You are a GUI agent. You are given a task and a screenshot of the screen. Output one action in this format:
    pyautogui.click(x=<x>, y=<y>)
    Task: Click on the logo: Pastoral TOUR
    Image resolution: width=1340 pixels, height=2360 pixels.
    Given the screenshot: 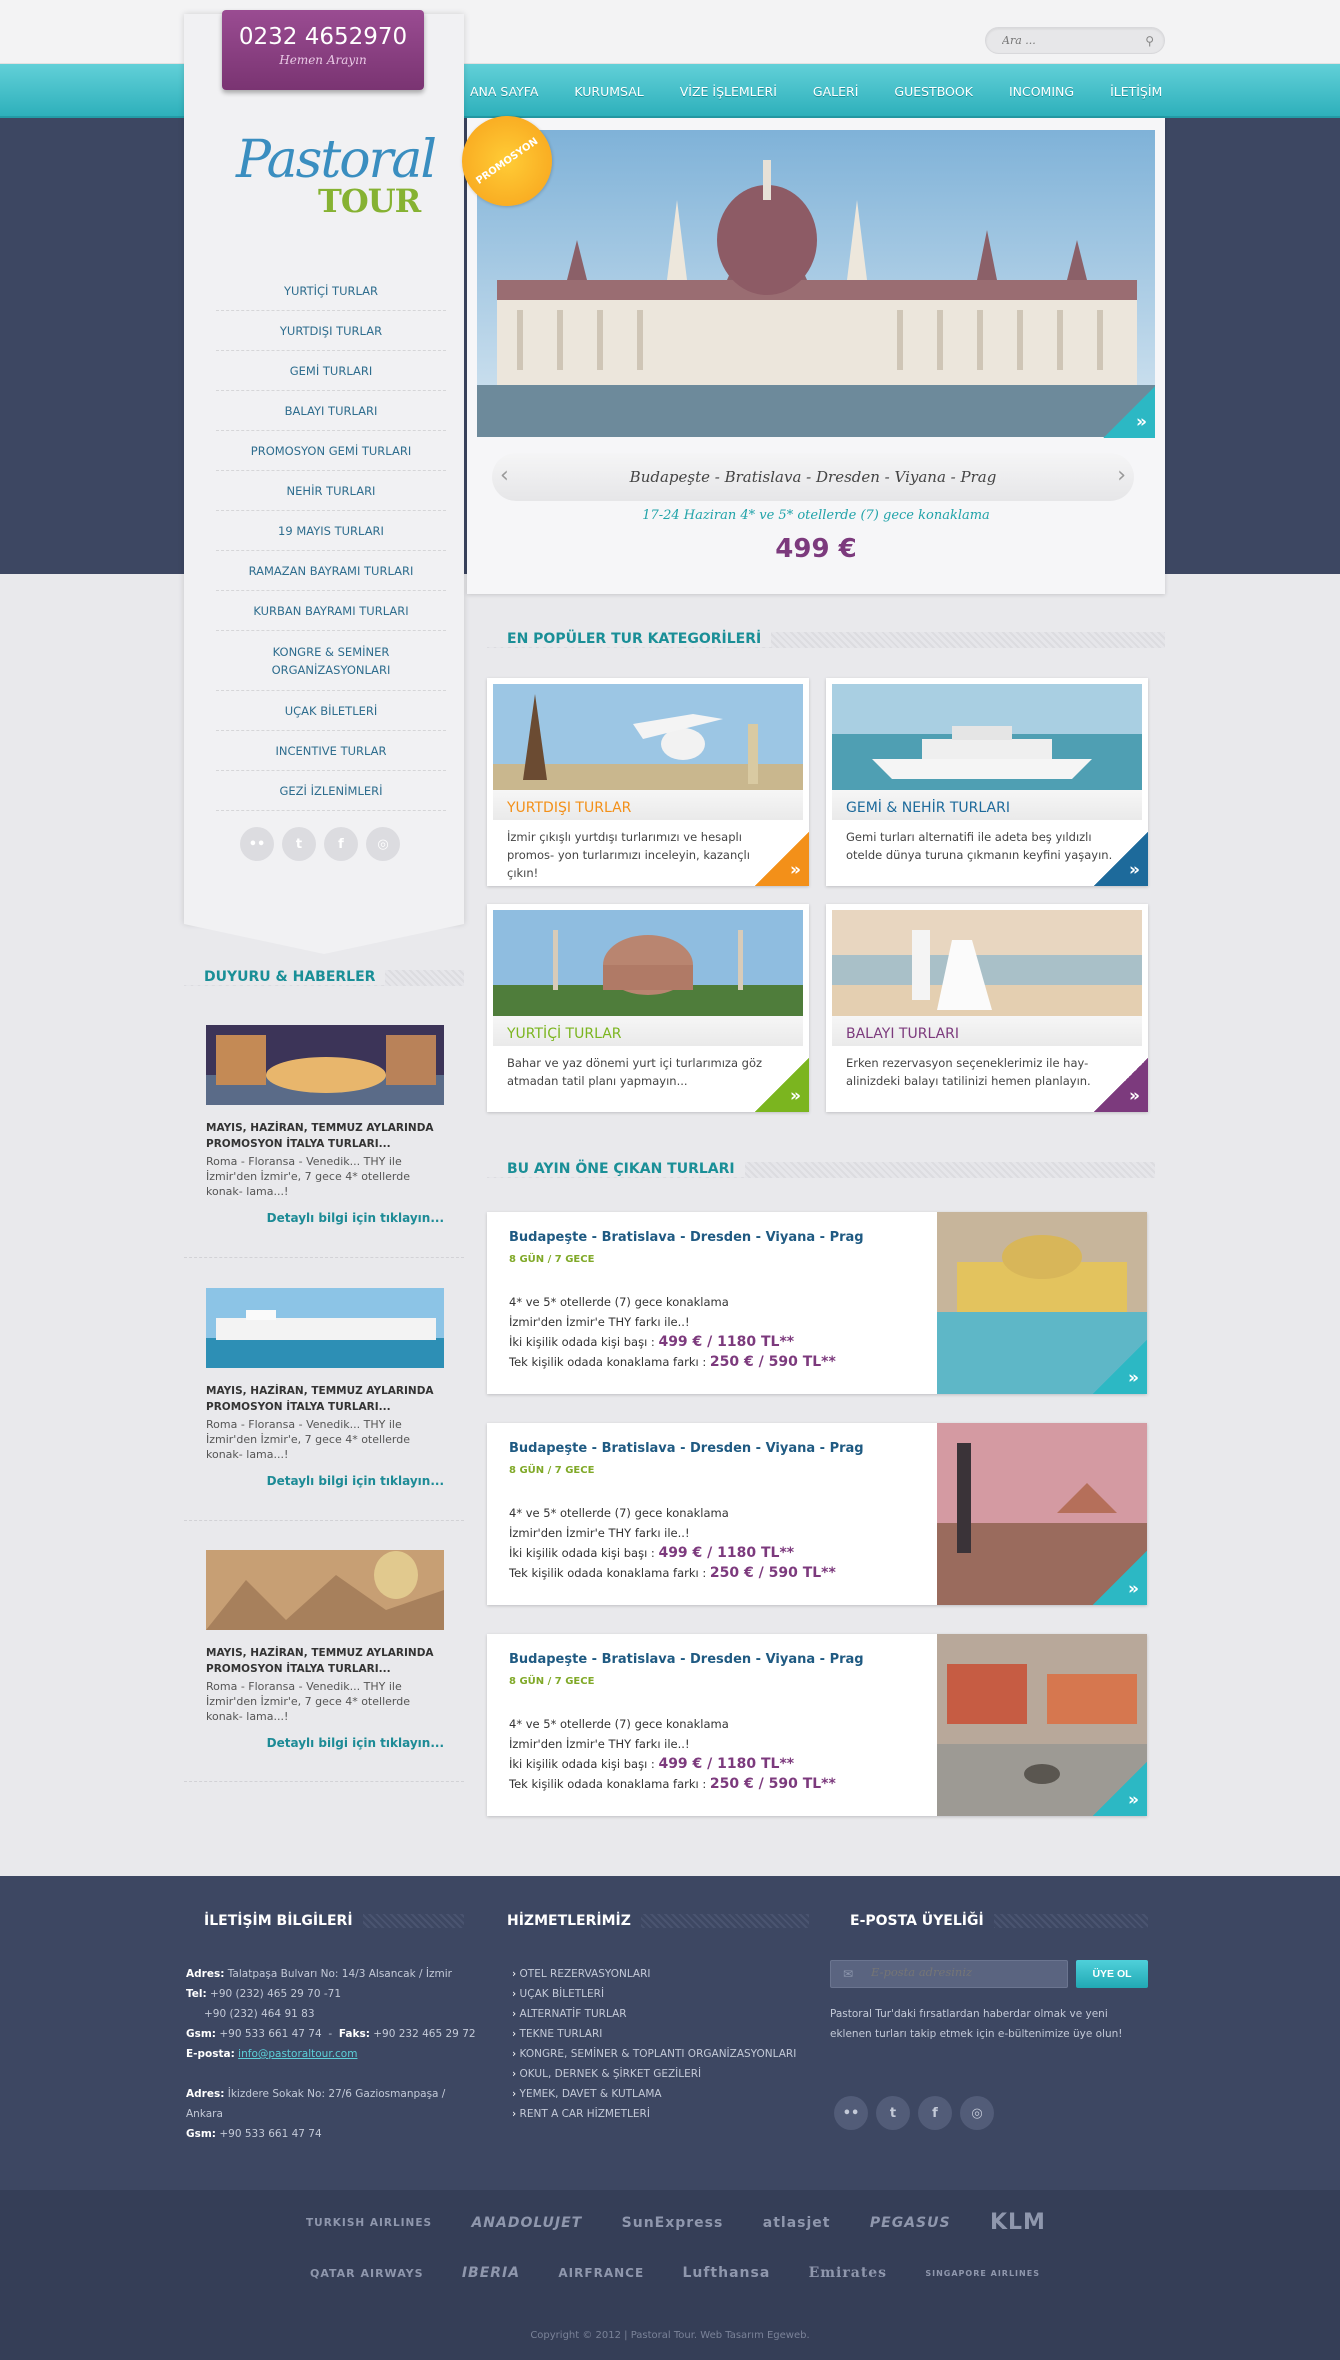 What is the action you would take?
    pyautogui.click(x=336, y=180)
    